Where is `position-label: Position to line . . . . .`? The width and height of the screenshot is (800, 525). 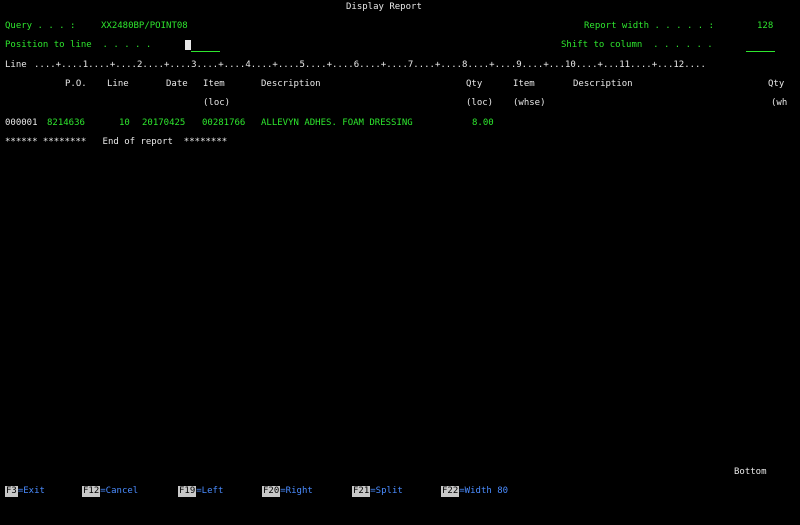 position-label: Position to line . . . . . is located at coordinates (78, 45).